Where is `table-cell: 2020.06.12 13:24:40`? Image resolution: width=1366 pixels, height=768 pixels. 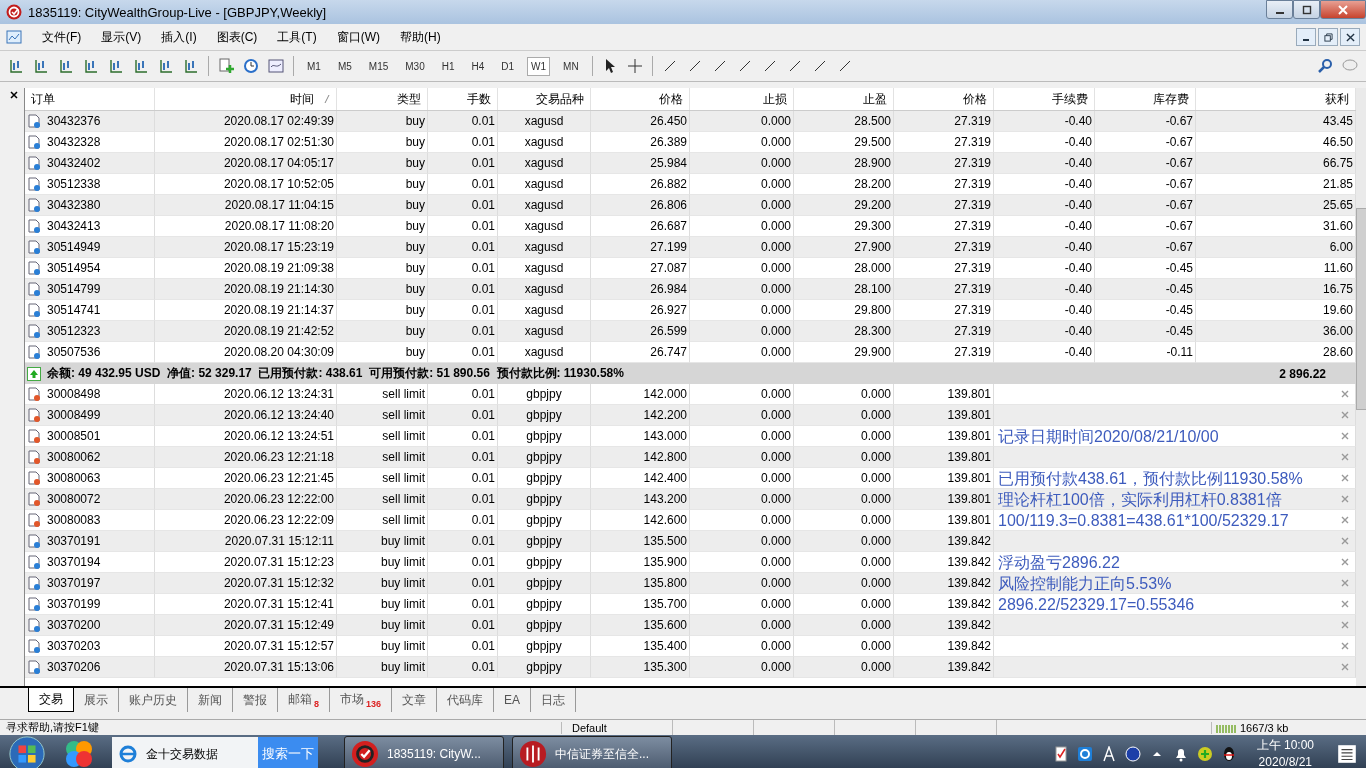 table-cell: 2020.06.12 13:24:40 is located at coordinates (246, 415).